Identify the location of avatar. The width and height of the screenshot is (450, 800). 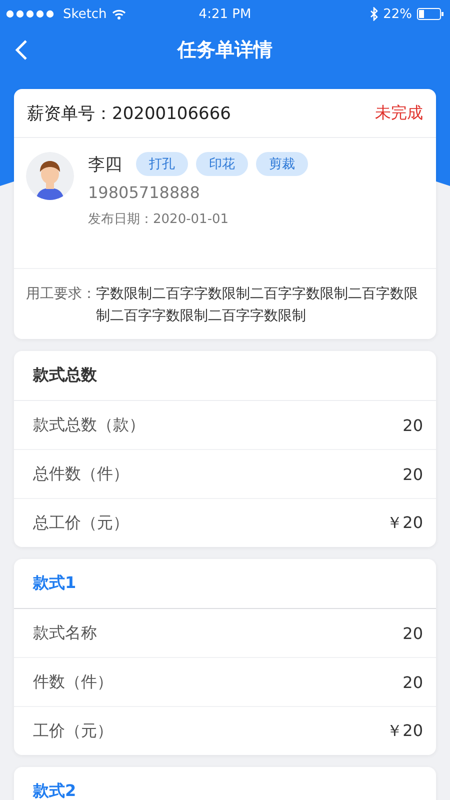
(50, 176).